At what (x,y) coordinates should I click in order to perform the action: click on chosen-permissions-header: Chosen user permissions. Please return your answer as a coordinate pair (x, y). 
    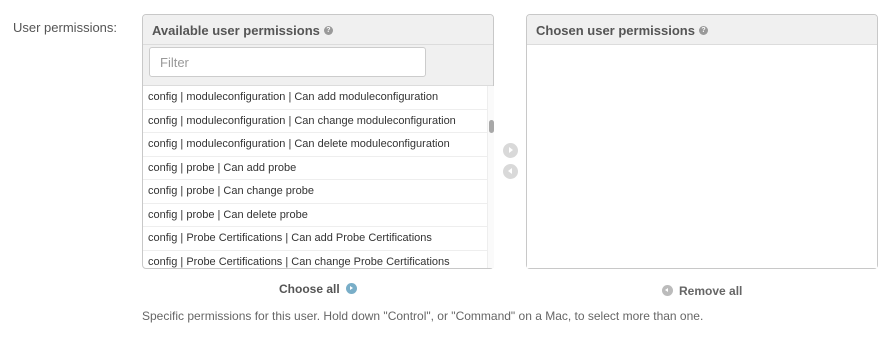
    Looking at the image, I should click on (702, 30).